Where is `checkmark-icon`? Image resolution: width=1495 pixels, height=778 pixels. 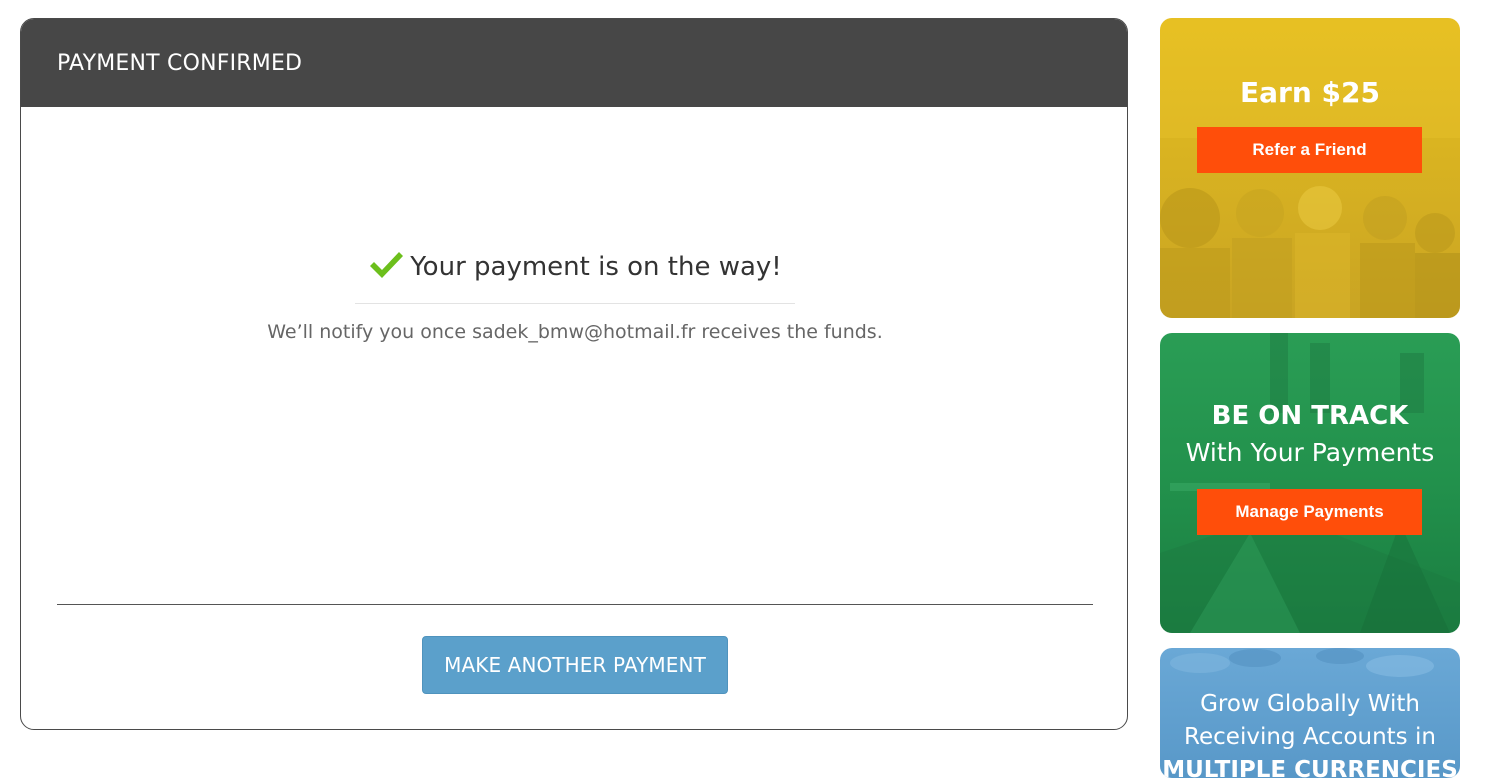 checkmark-icon is located at coordinates (386, 268).